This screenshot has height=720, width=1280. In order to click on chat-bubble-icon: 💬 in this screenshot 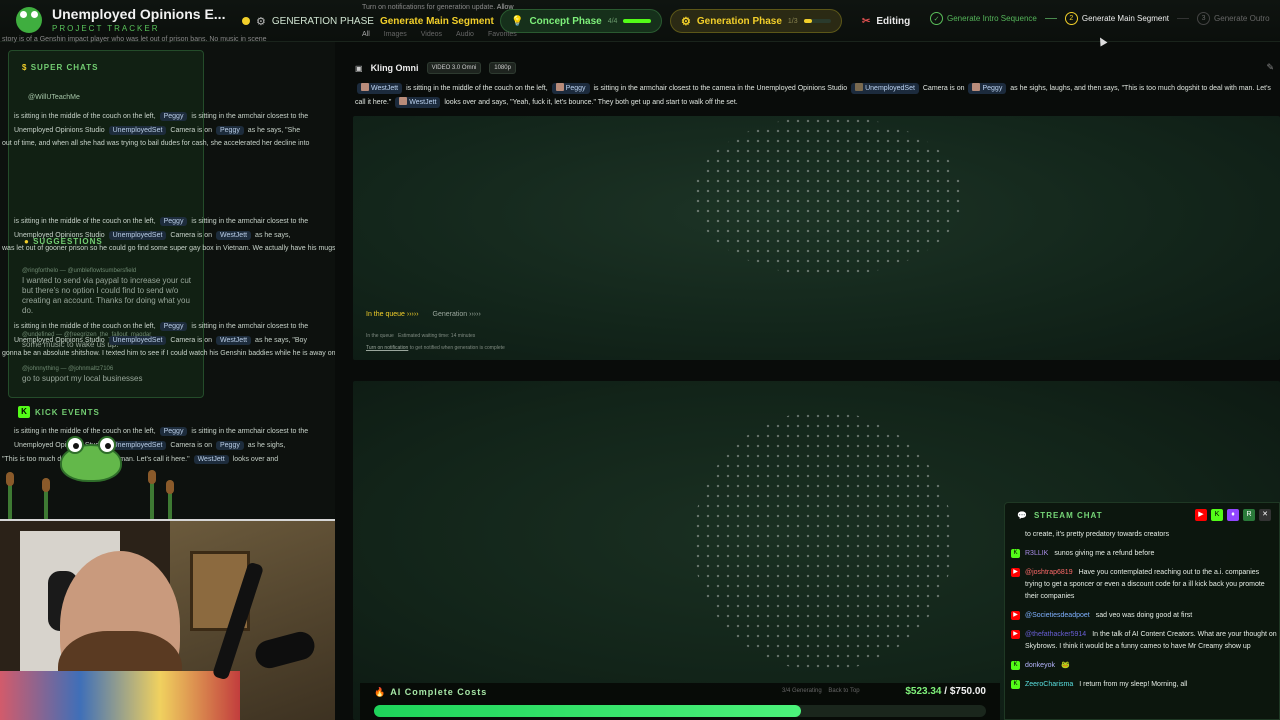, I will do `click(1022, 515)`.